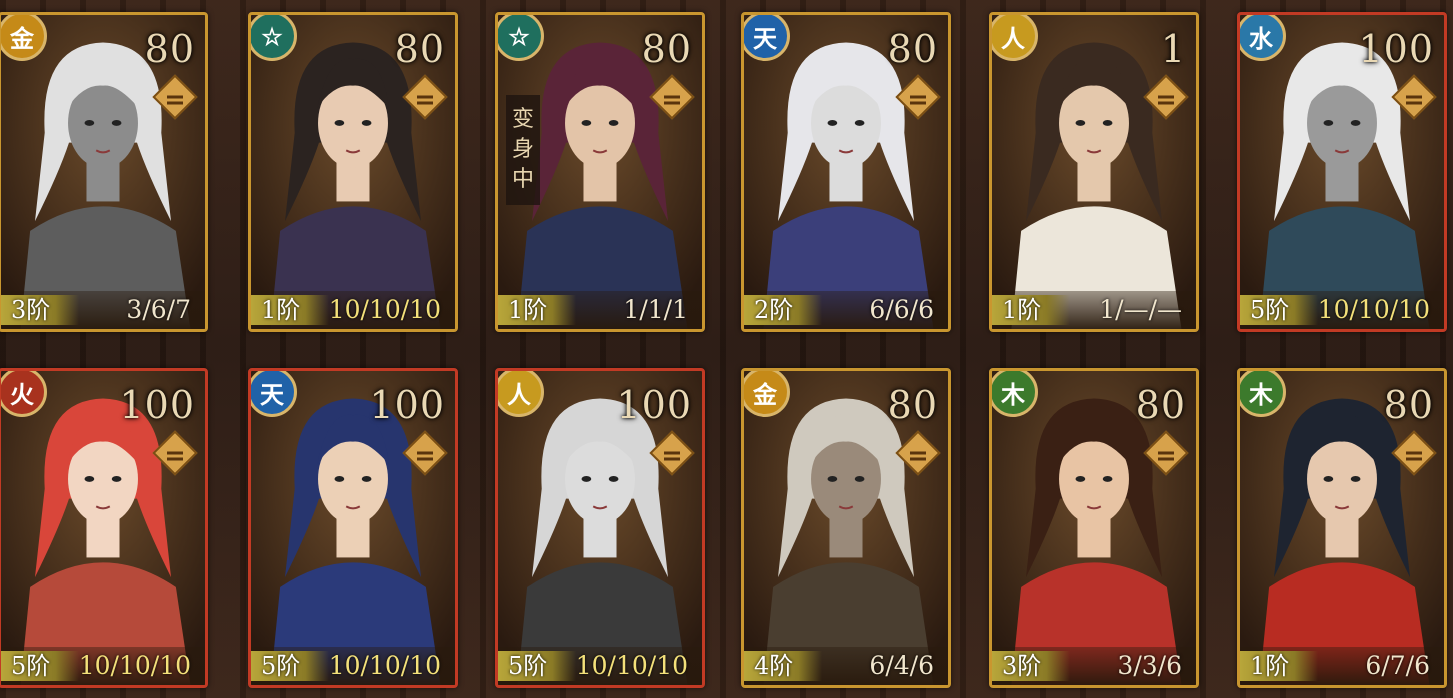 The width and height of the screenshot is (1453, 698). Describe the element at coordinates (1173, 49) in the screenshot. I see `cost-value: 1` at that location.